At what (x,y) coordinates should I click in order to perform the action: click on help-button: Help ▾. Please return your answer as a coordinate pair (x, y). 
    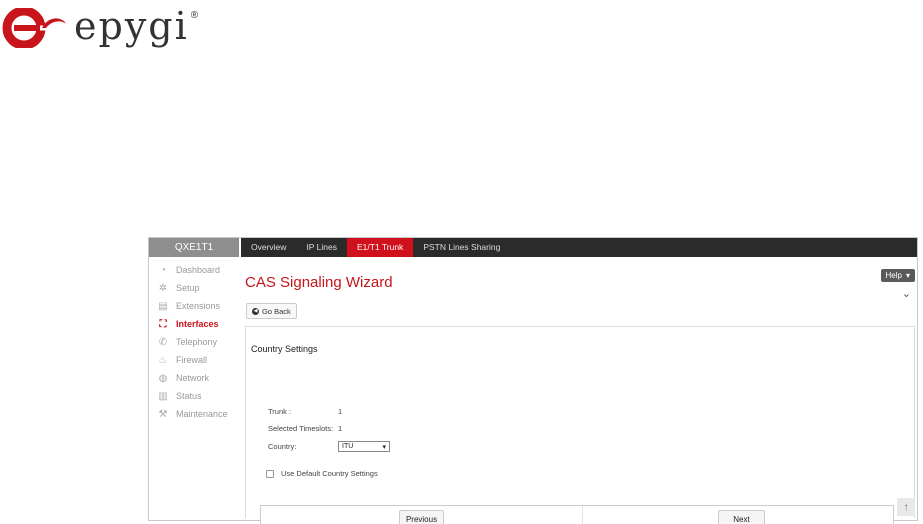
    Looking at the image, I should click on (897, 275).